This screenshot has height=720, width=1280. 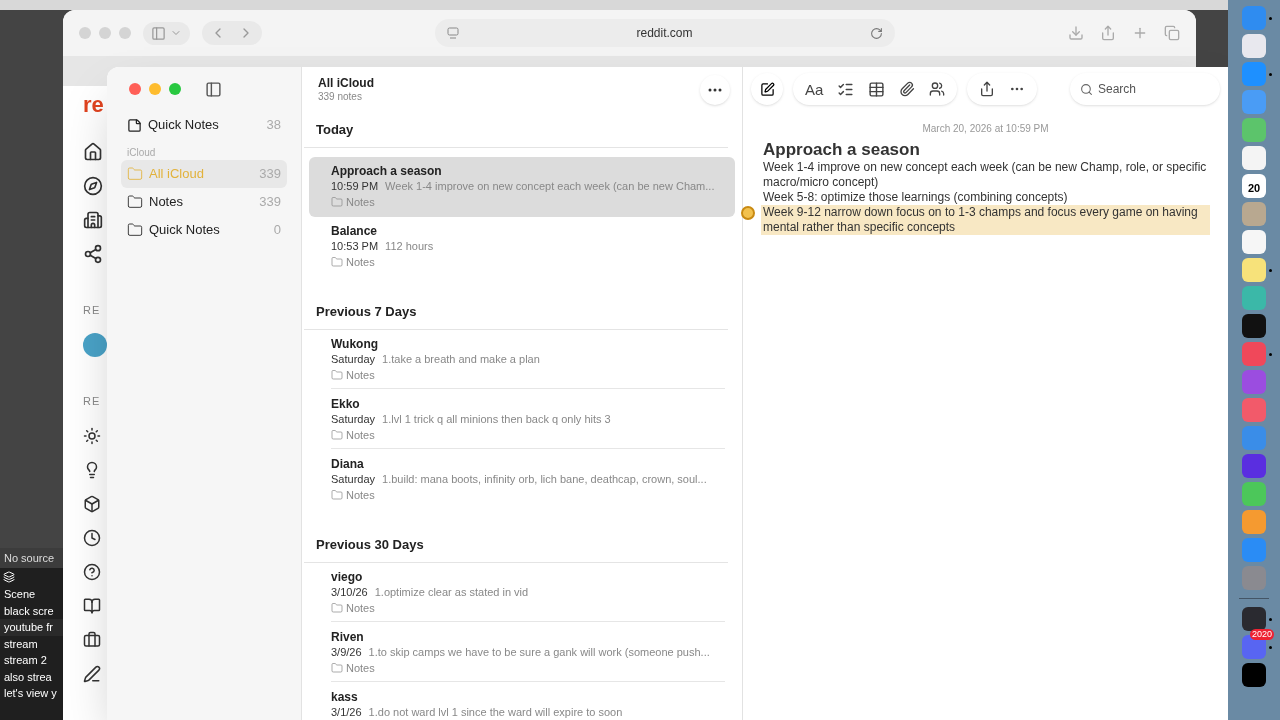 I want to click on note-row: Wukong Saturday 1.take a breath and make a plan Notes, so click(x=522, y=360).